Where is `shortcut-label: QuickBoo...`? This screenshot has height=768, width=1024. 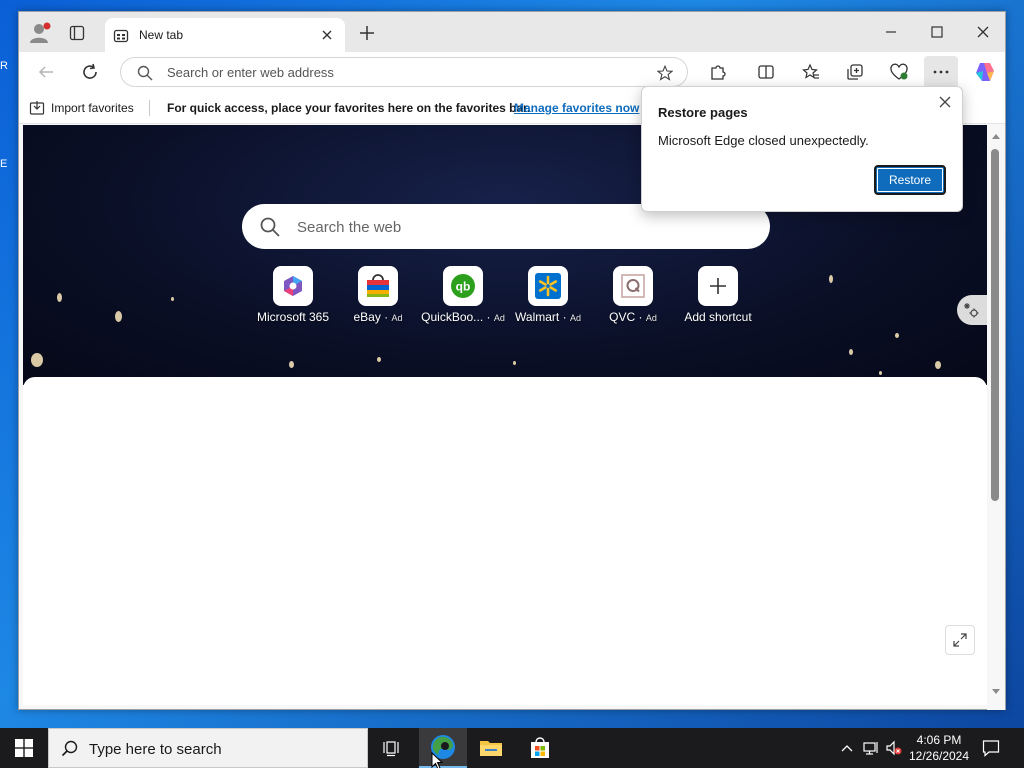
shortcut-label: QuickBoo... is located at coordinates (452, 317).